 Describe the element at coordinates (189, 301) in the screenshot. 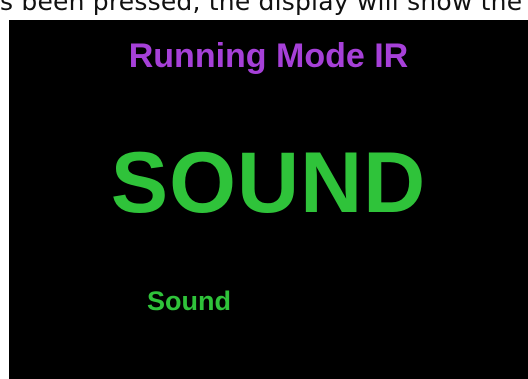

I see `sub-status-label: Sound` at that location.